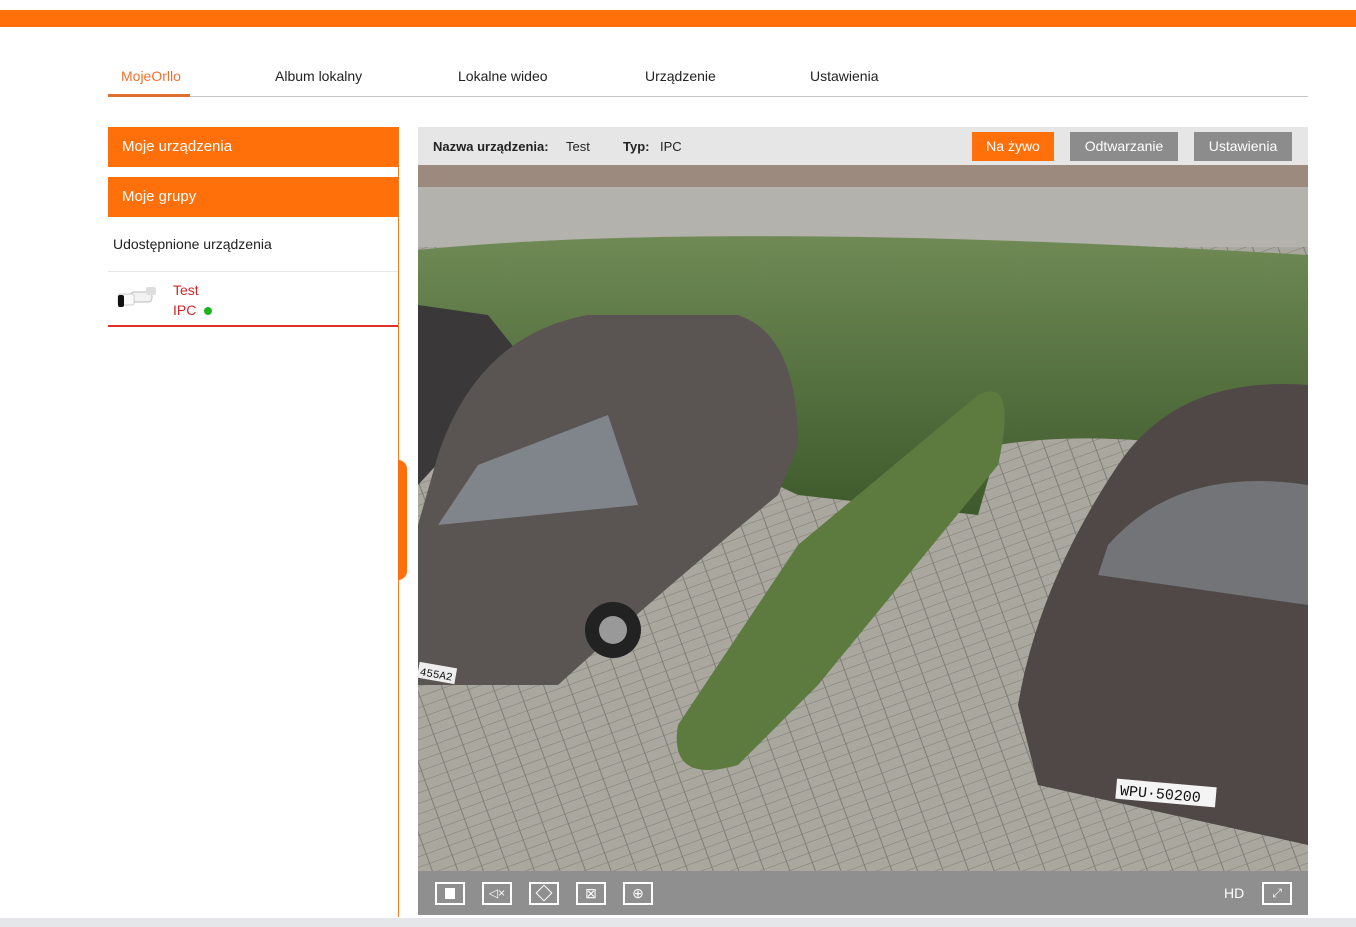 The height and width of the screenshot is (927, 1356). I want to click on my-groups-button: Moje grupy, so click(253, 197).